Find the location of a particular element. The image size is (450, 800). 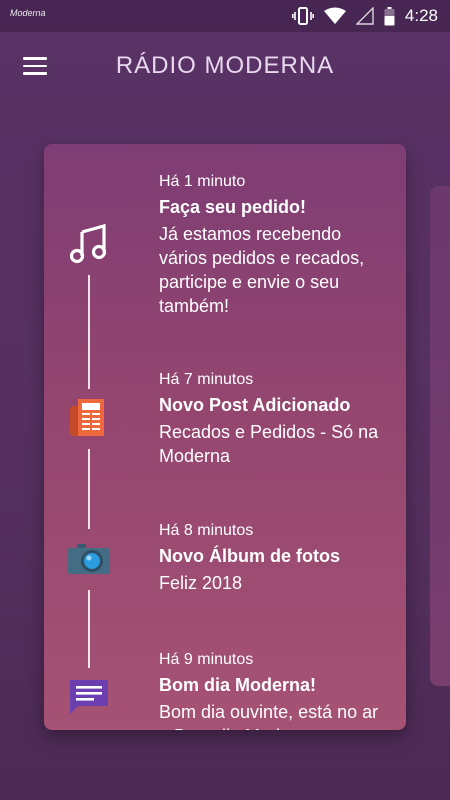

app-title: RÁDIO MODERNA is located at coordinates (225, 65).